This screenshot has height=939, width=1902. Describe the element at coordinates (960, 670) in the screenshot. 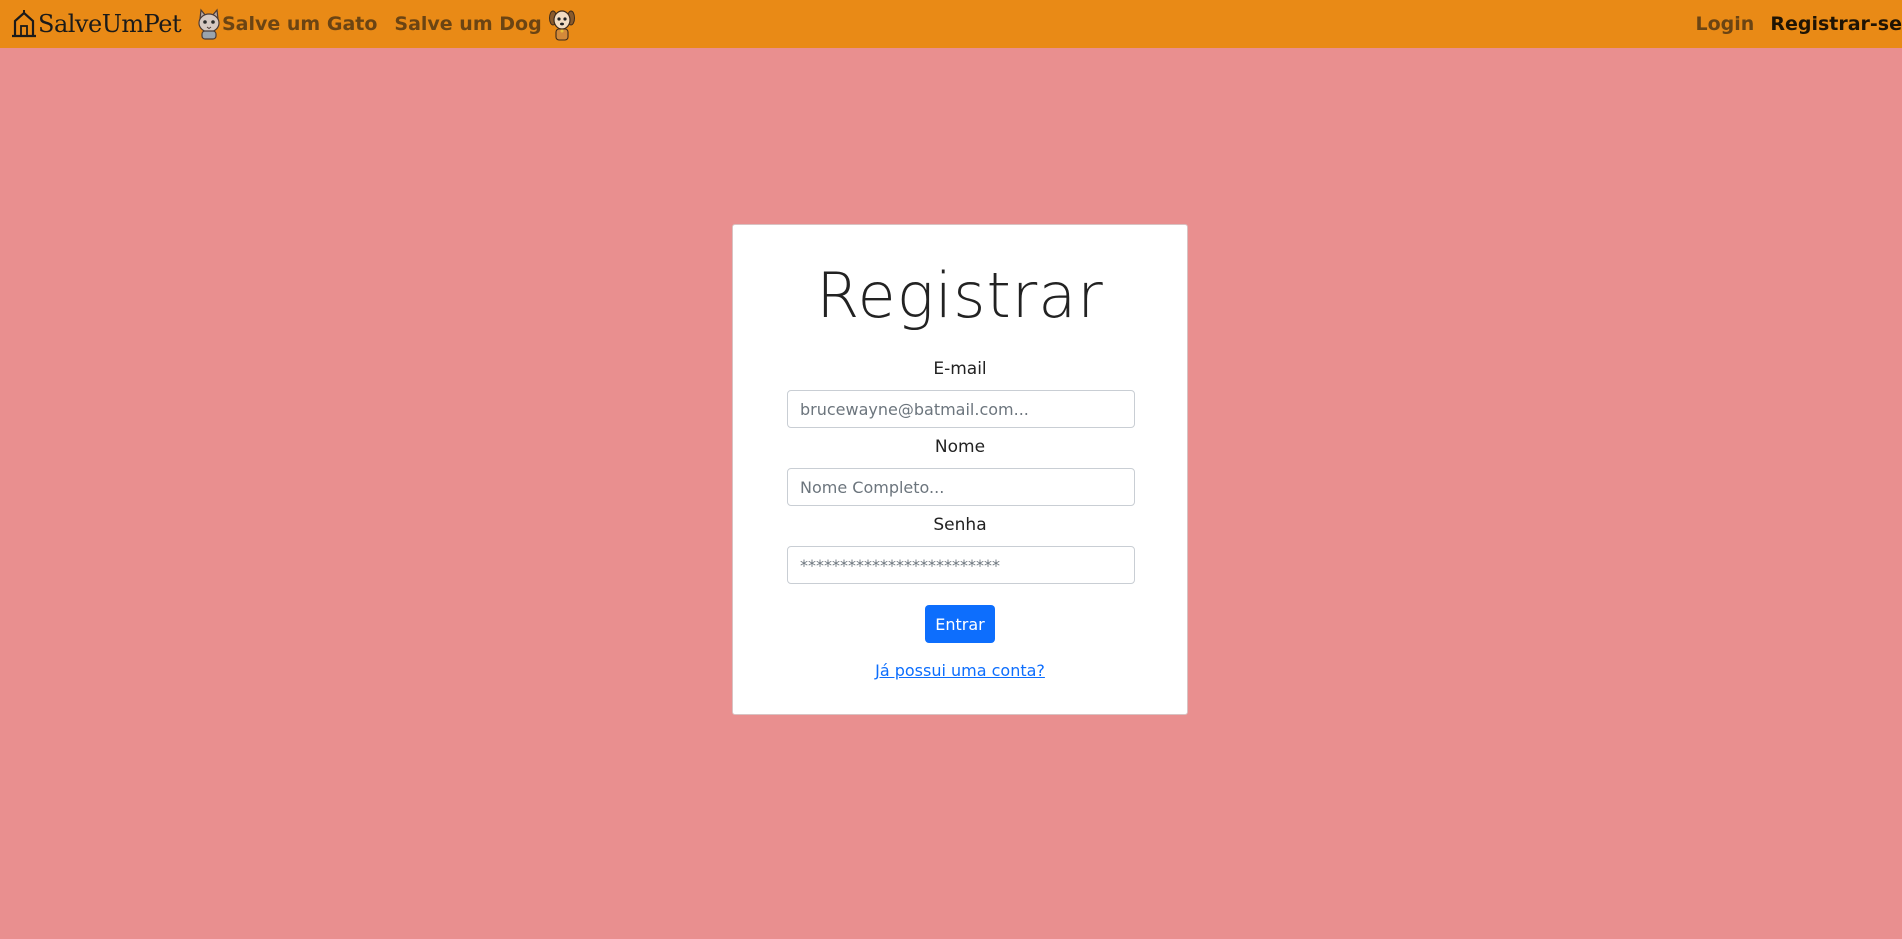

I see `already-have-account-link: Já possui uma conta?` at that location.